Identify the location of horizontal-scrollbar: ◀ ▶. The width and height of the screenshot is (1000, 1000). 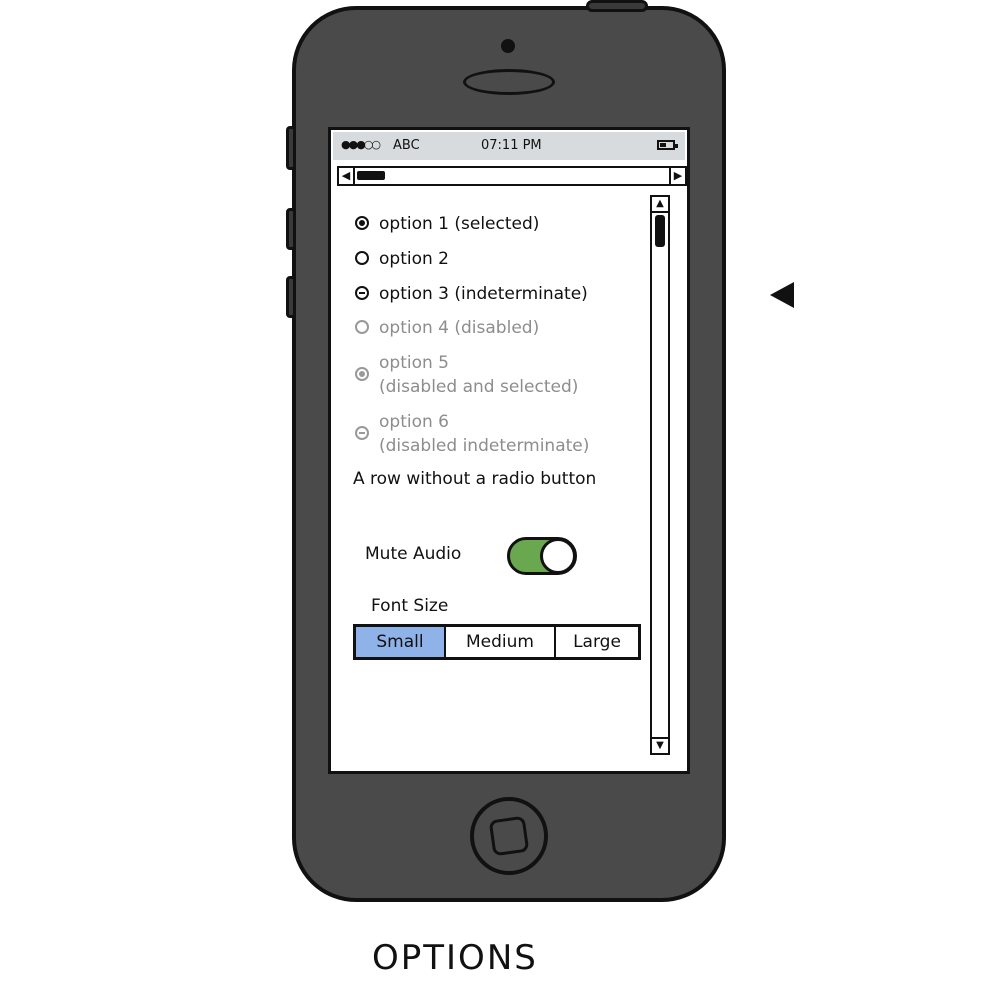
(512, 176).